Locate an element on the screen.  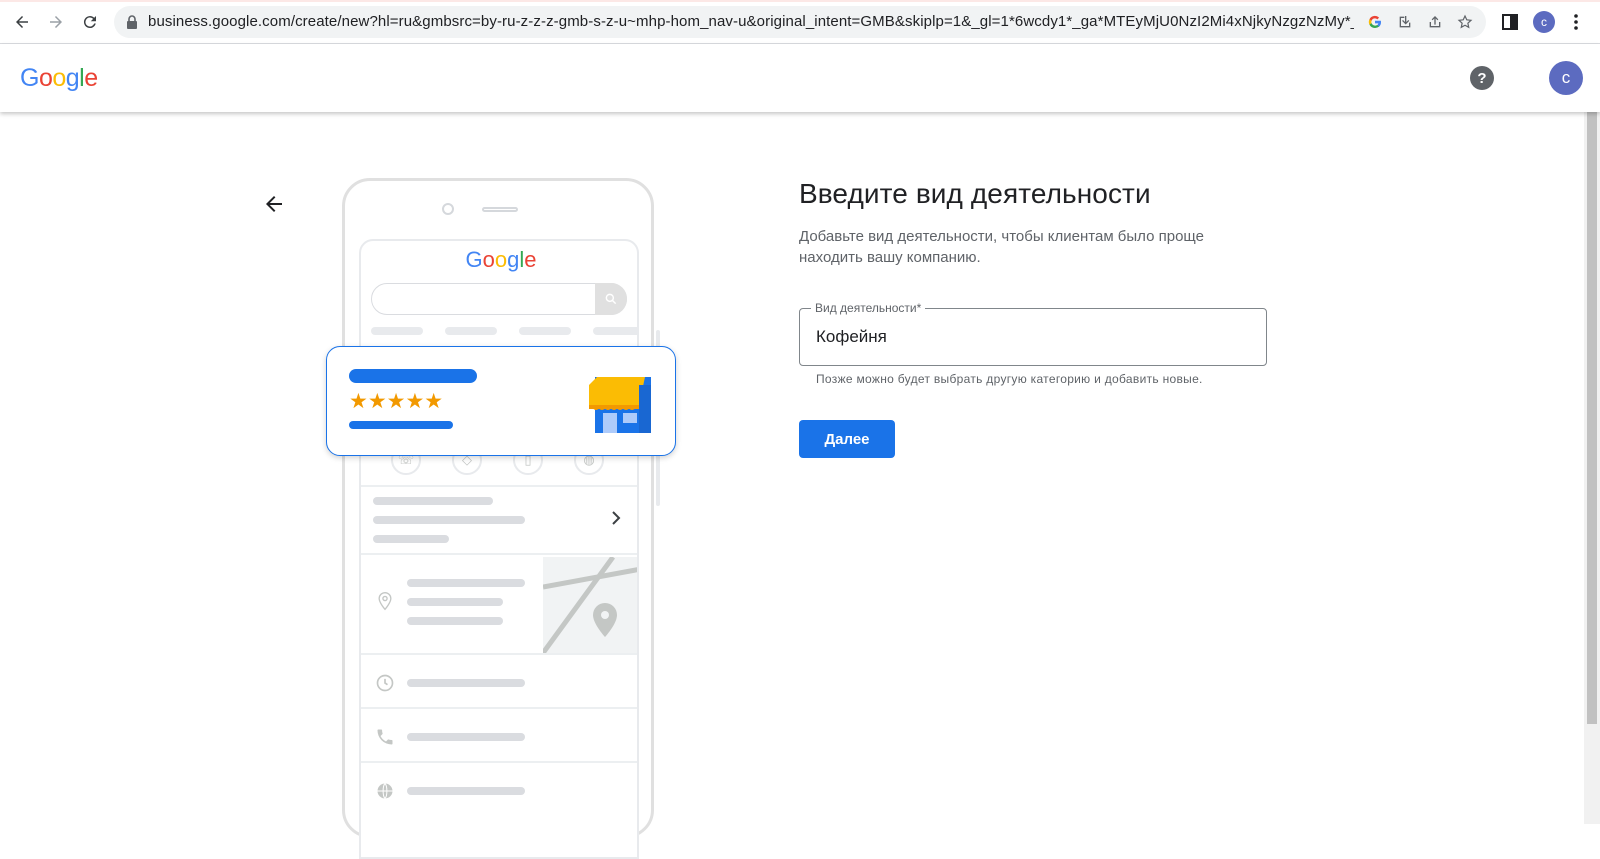
category-field: Вид деятельности* is located at coordinates (1033, 333).